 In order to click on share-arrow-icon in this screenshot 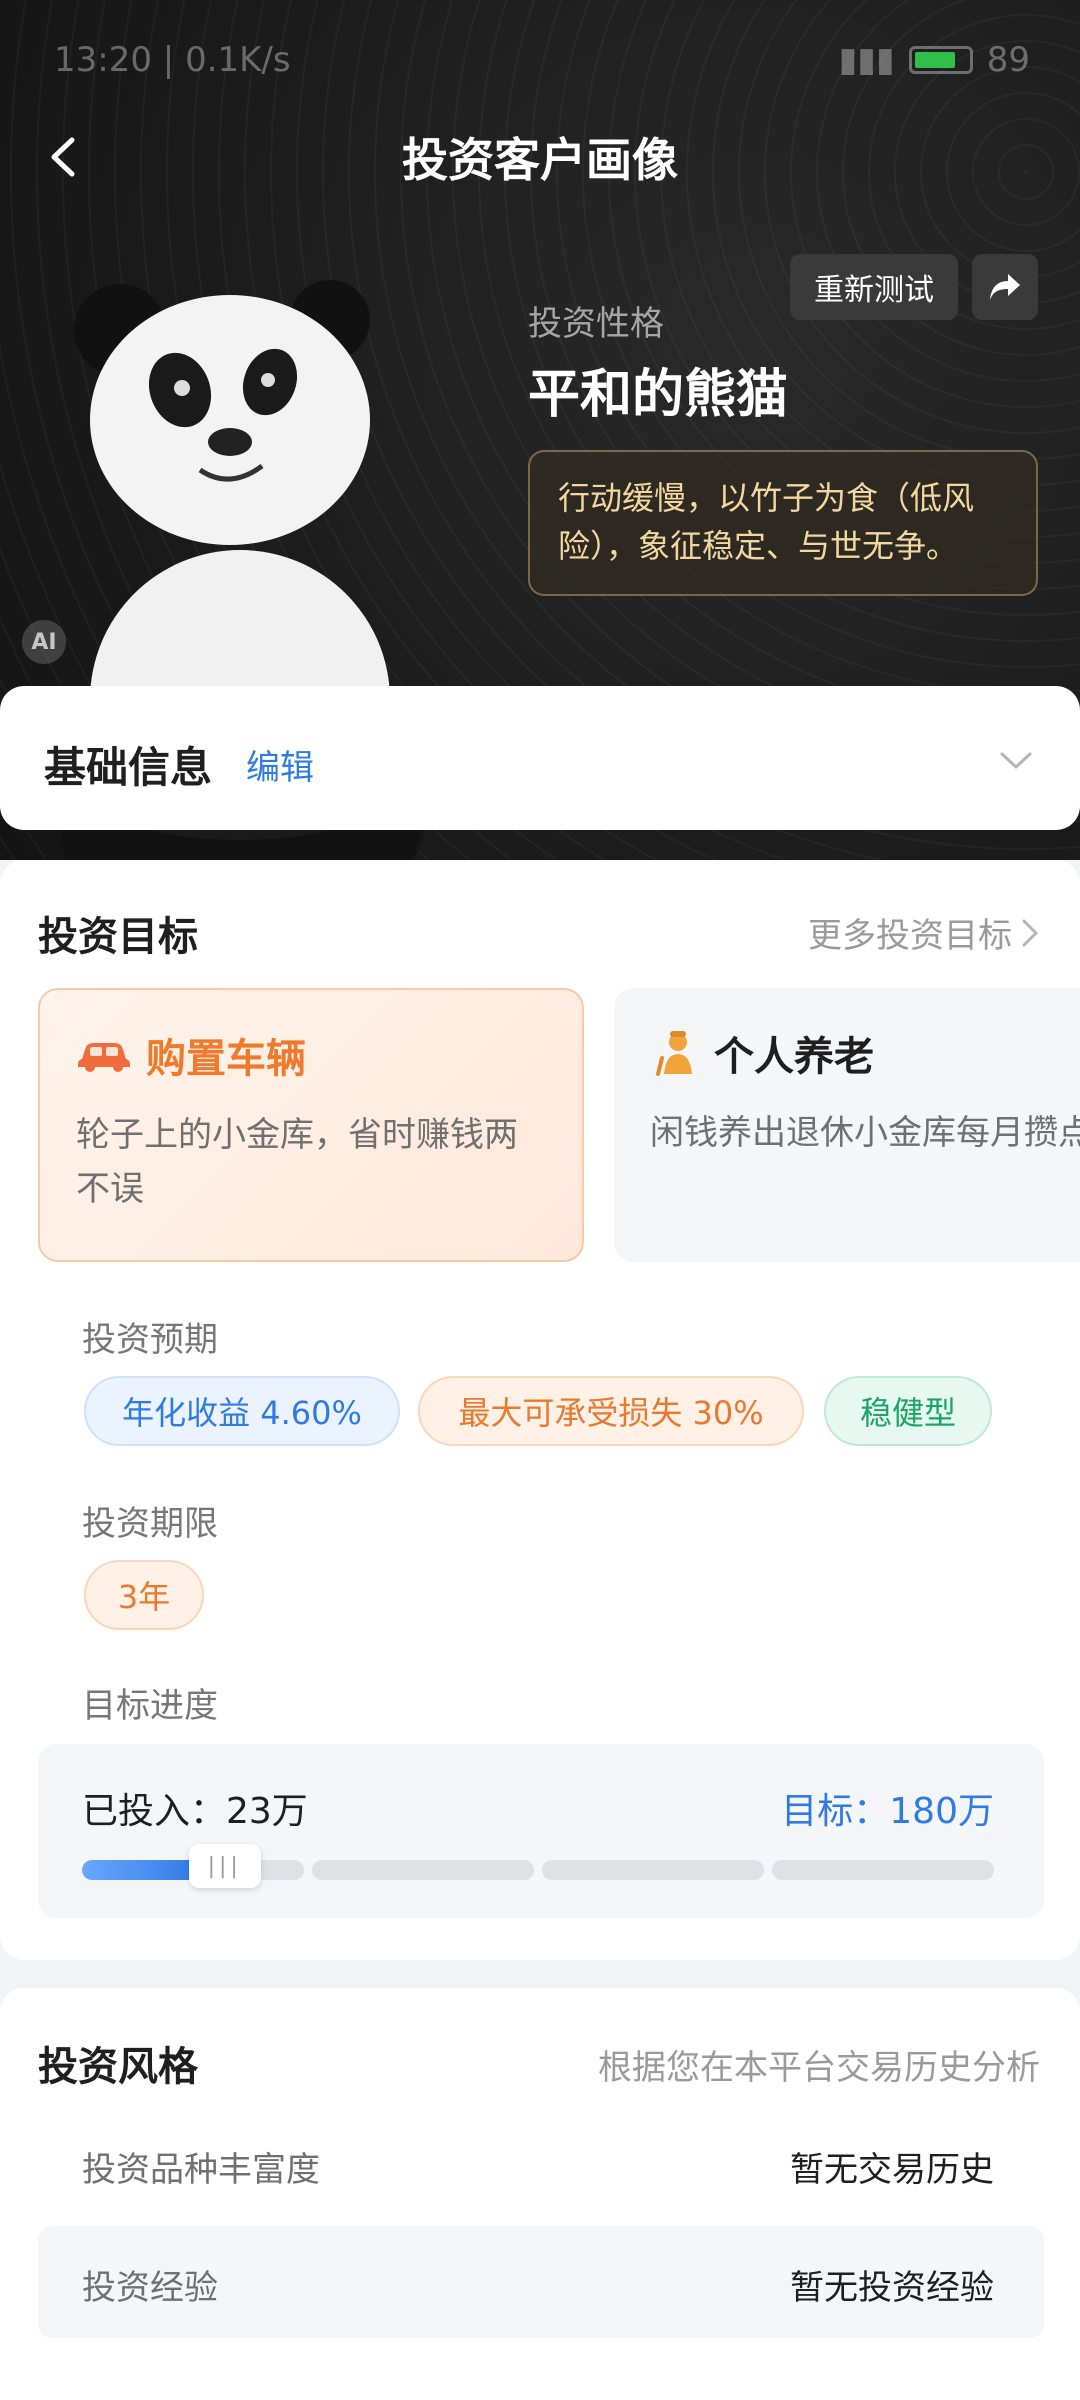, I will do `click(1005, 287)`.